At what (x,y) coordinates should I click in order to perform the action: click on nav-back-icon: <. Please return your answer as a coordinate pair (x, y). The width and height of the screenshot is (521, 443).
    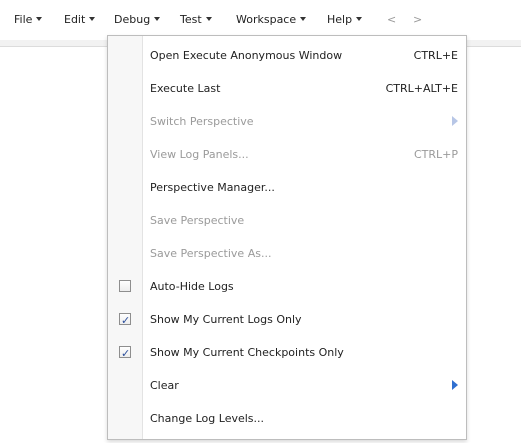
    Looking at the image, I should click on (392, 19).